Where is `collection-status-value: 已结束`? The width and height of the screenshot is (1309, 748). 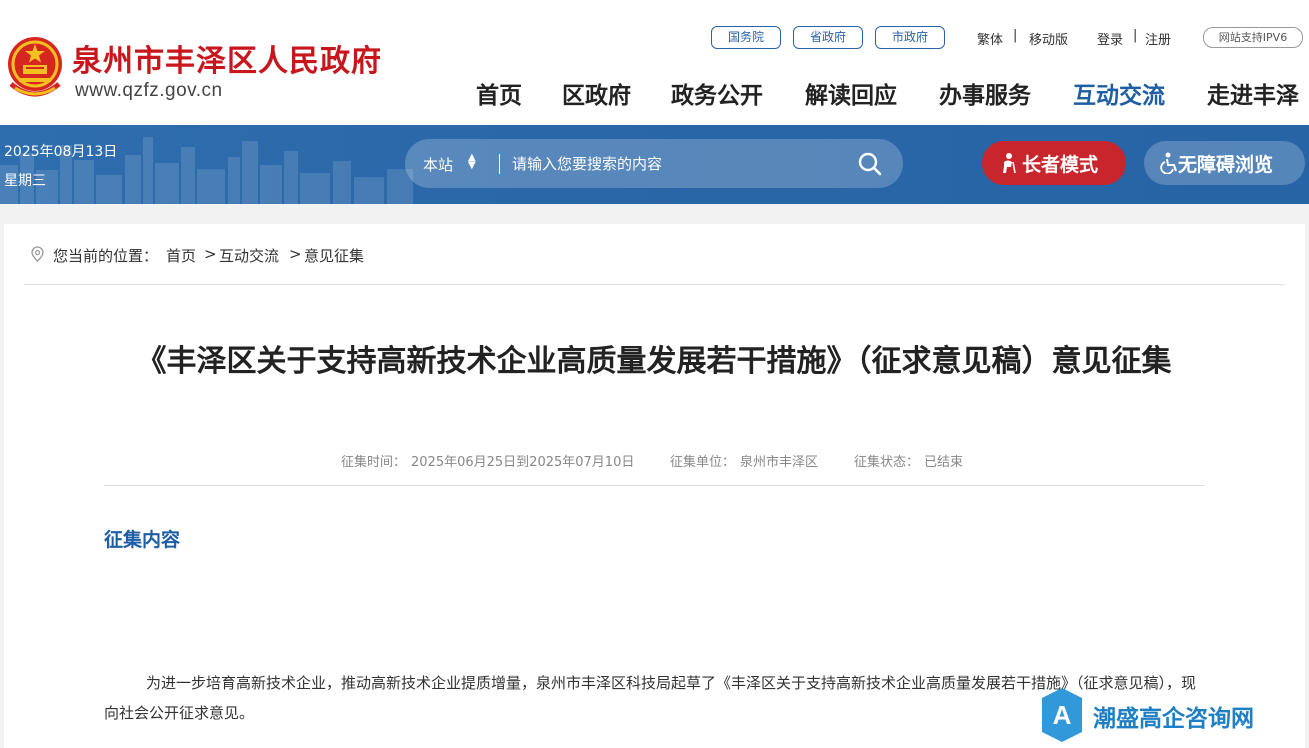 collection-status-value: 已结束 is located at coordinates (944, 462).